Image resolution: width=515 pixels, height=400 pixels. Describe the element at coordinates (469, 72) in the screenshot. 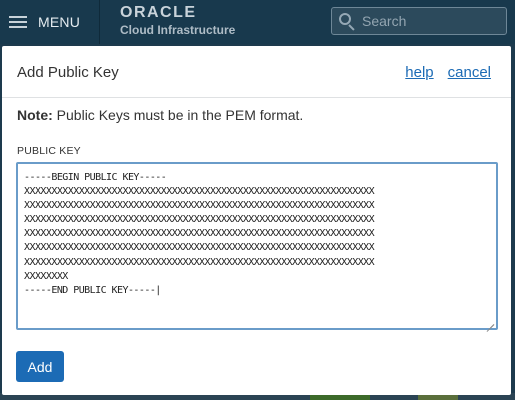

I see `cancel-link: cancel` at that location.